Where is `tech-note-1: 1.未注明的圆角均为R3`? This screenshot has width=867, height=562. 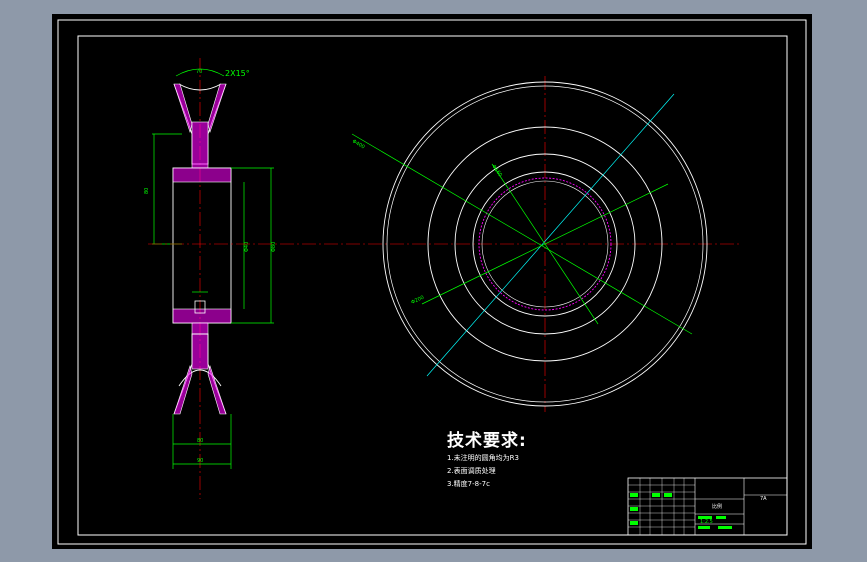 tech-note-1: 1.未注明的圆角均为R3 is located at coordinates (483, 458).